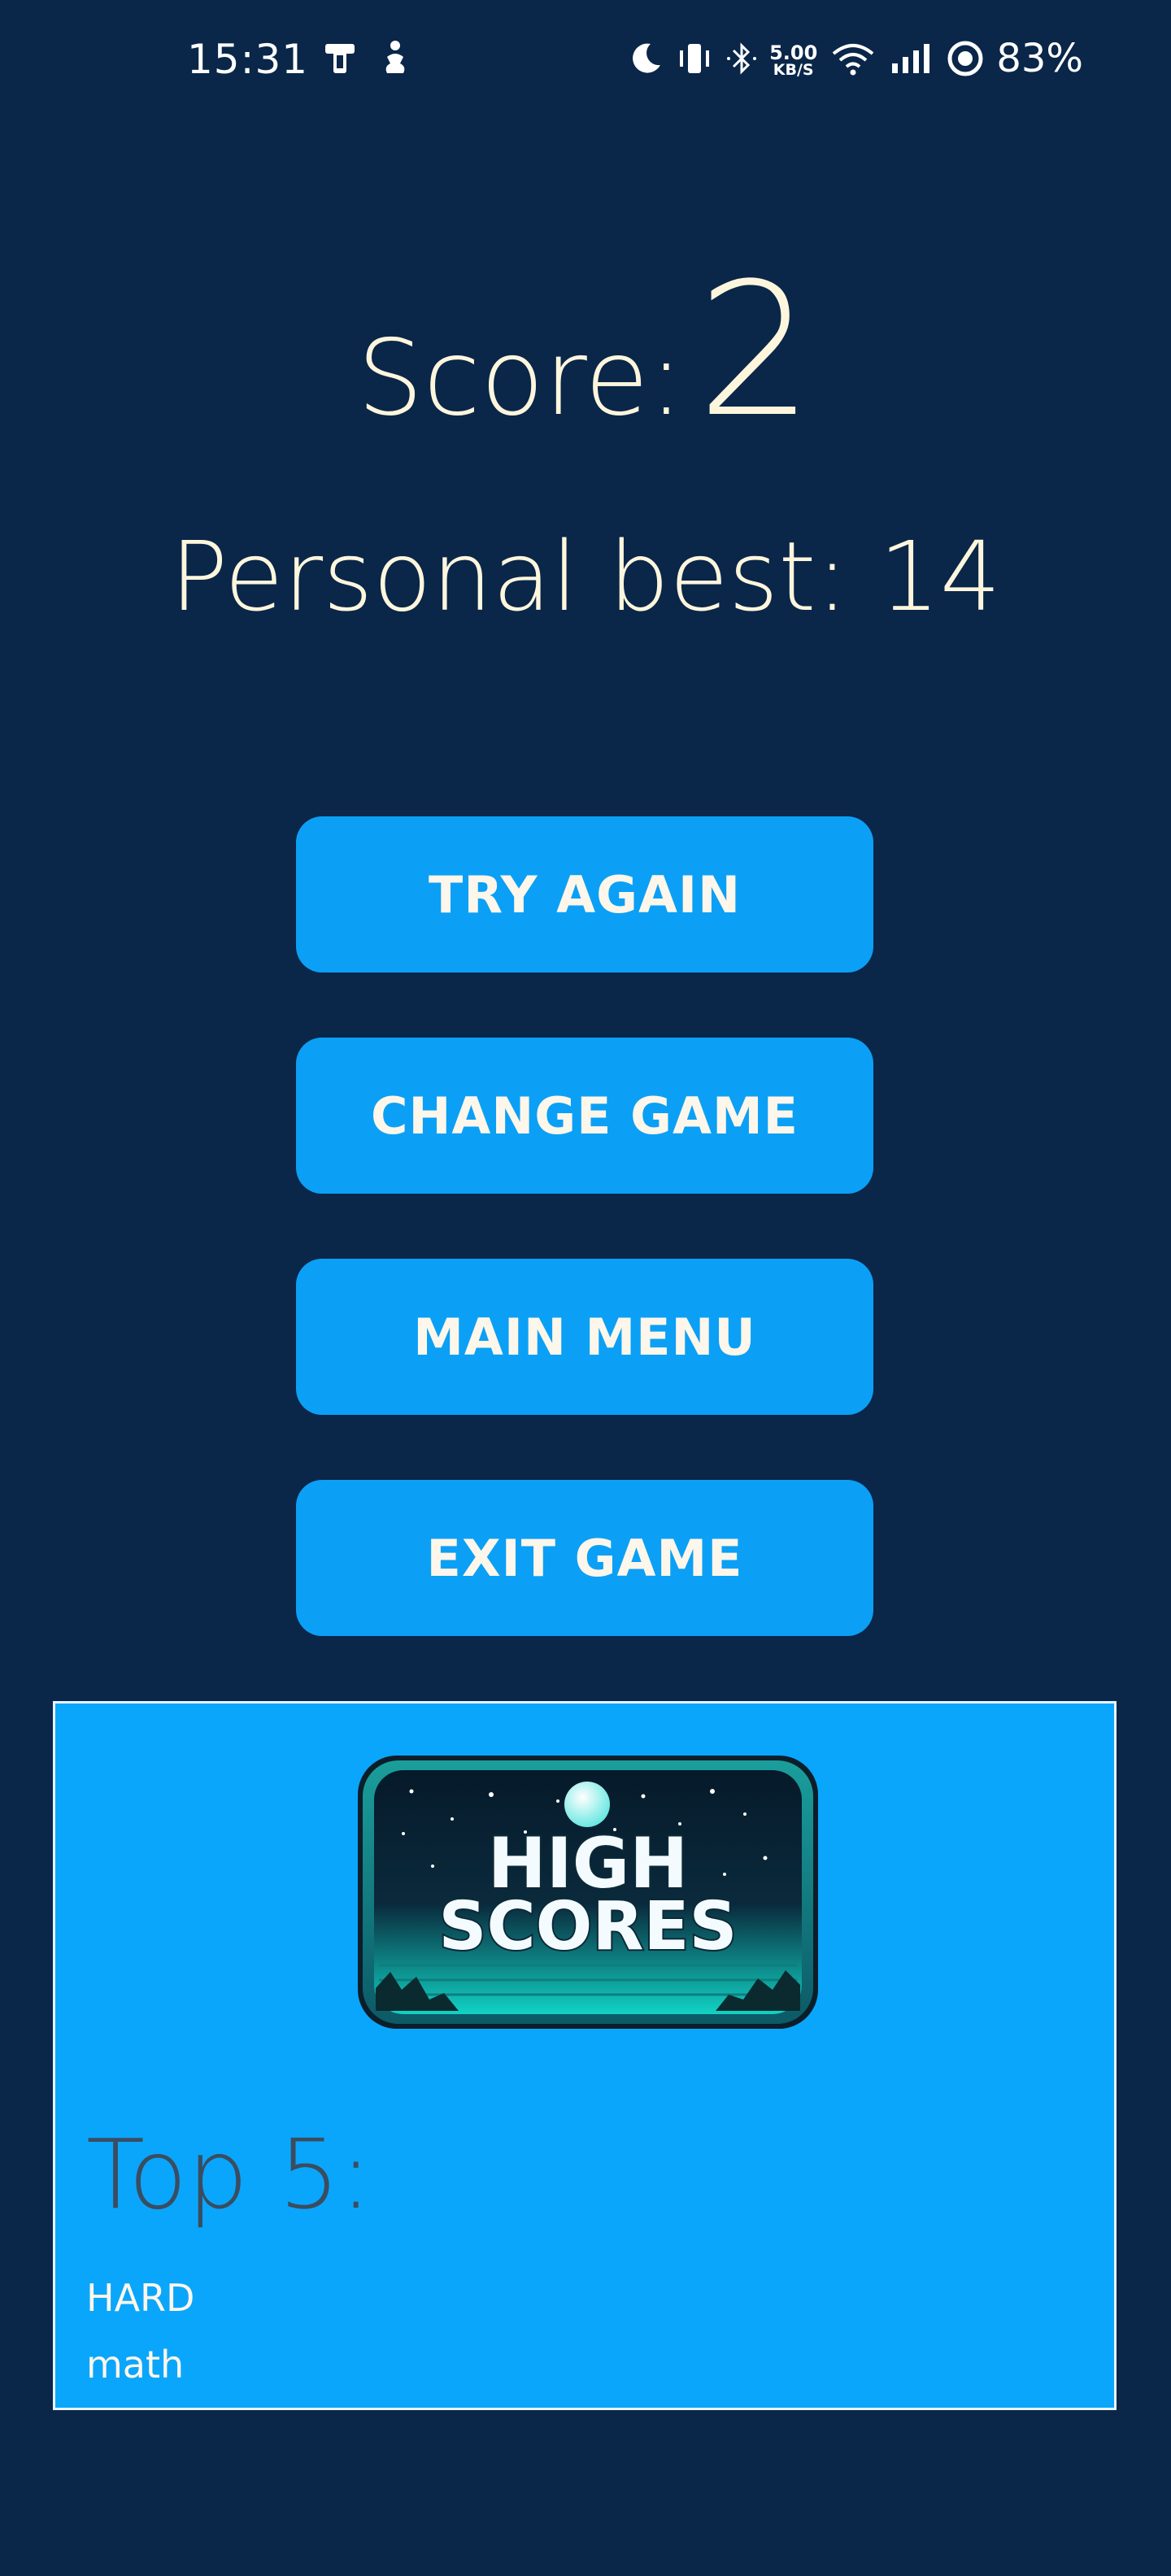 The height and width of the screenshot is (2576, 1171). Describe the element at coordinates (853, 58) in the screenshot. I see `wifi-icon` at that location.